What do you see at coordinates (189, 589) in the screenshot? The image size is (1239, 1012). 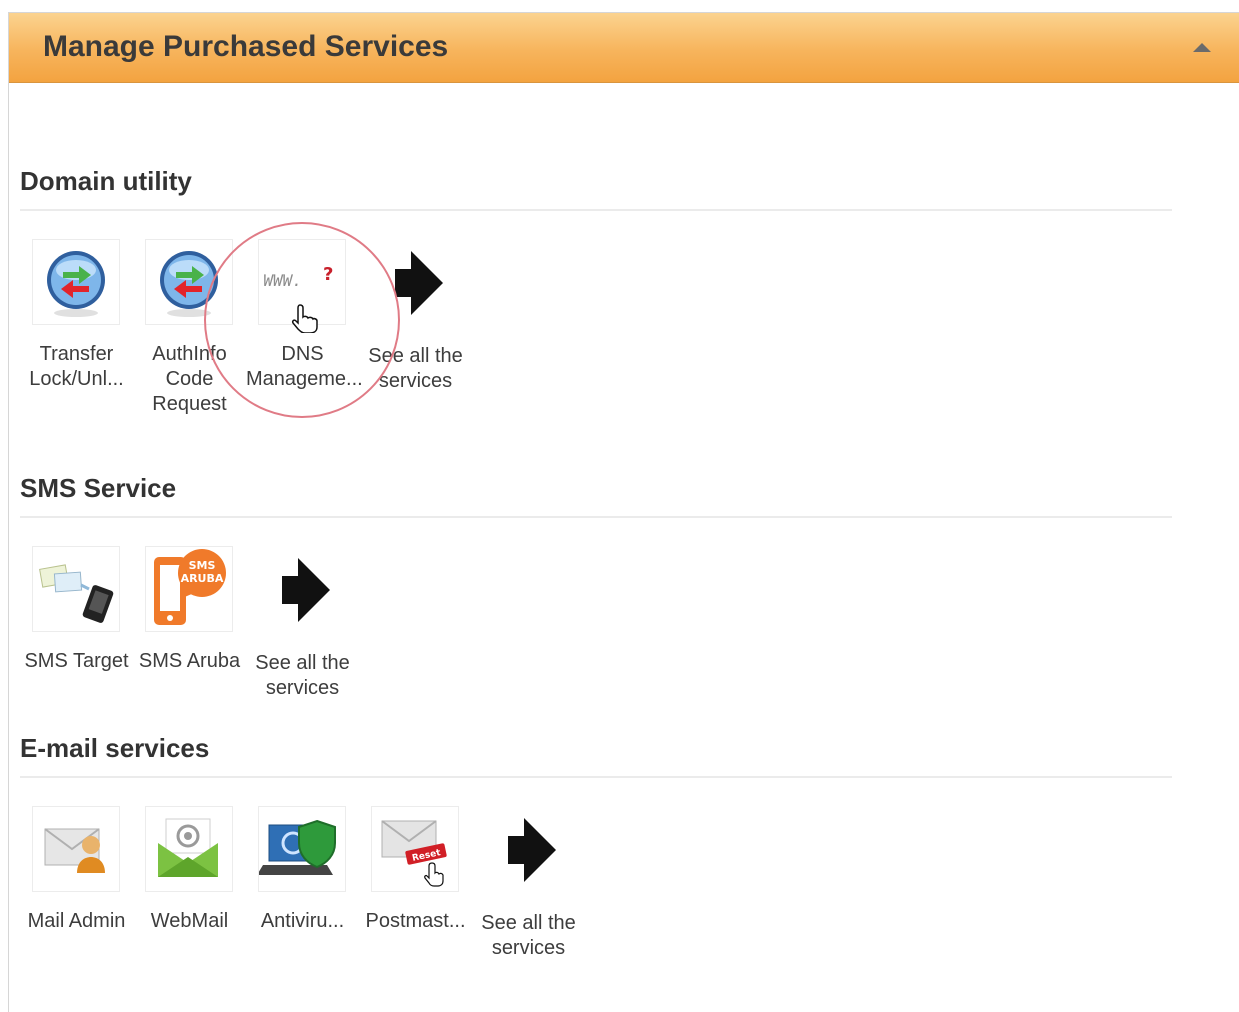 I see `sms-aruba-phone-icon: SMS ARUBA` at bounding box center [189, 589].